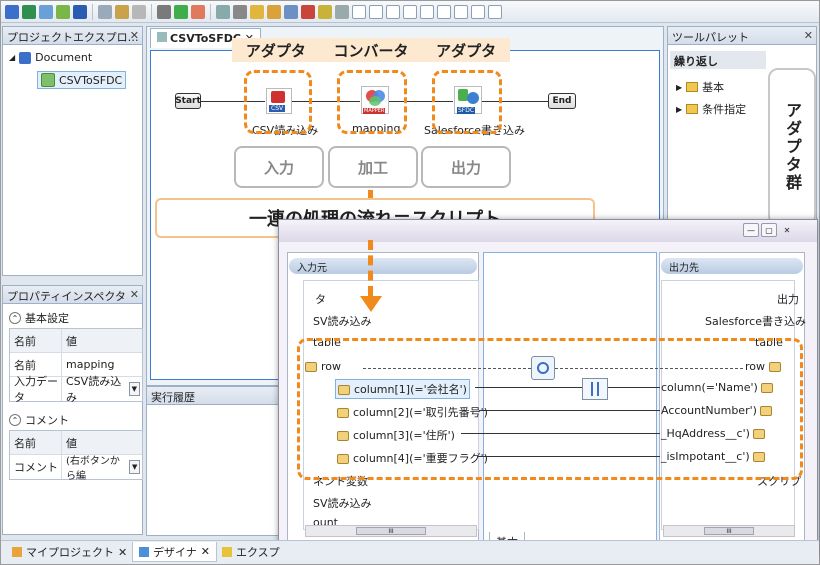 This screenshot has height=565, width=820. What do you see at coordinates (275, 50) in the screenshot?
I see `adapter-label: アダプタ` at bounding box center [275, 50].